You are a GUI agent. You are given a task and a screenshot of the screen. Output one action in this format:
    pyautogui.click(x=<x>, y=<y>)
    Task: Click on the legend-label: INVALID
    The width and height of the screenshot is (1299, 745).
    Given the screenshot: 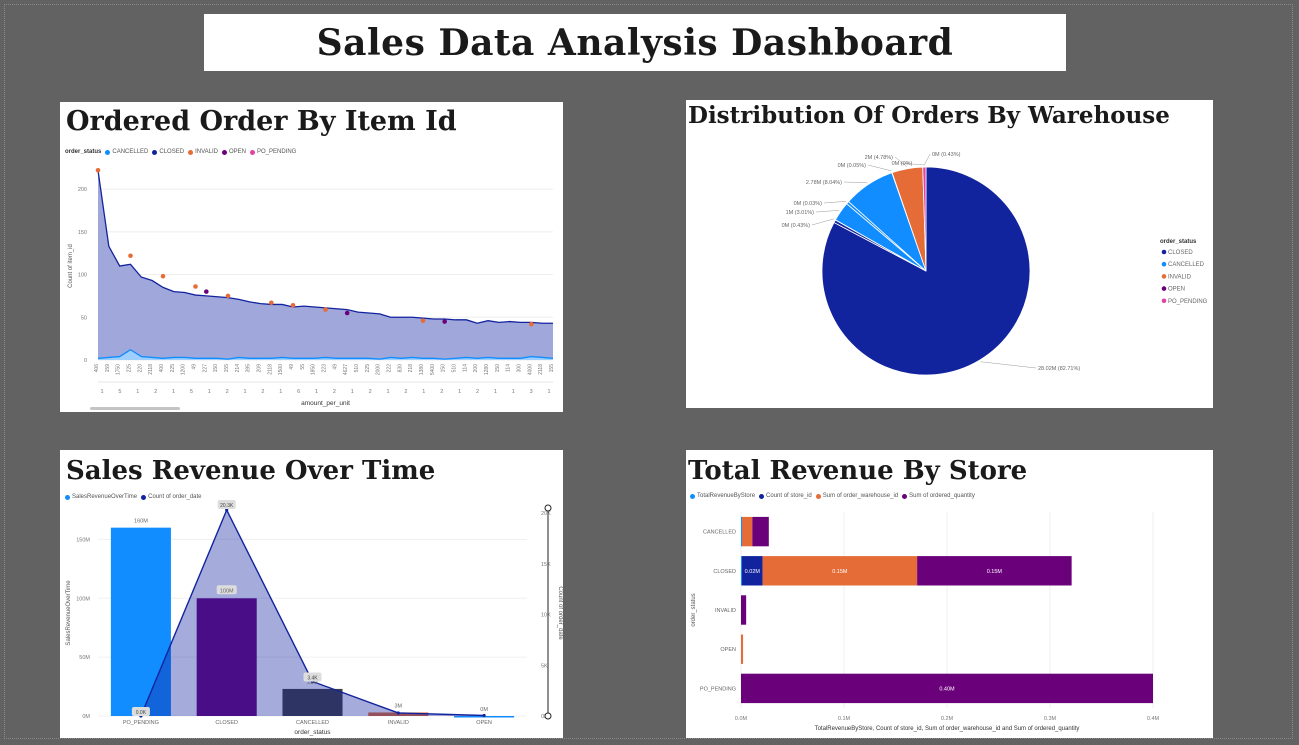 What is the action you would take?
    pyautogui.click(x=1180, y=277)
    